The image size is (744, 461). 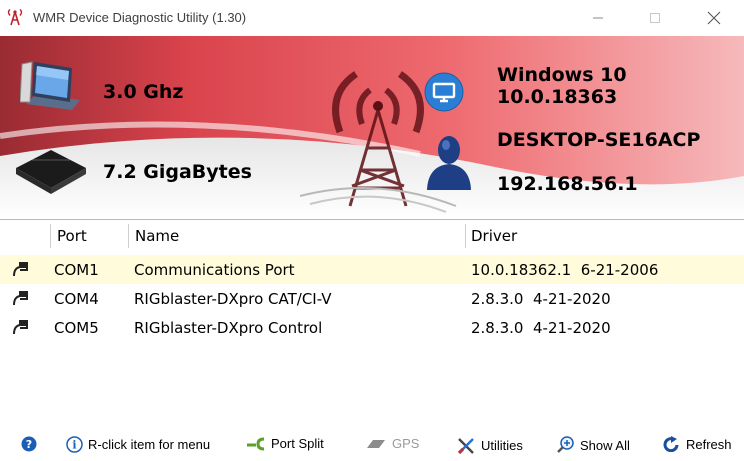 I want to click on refresh-icon, so click(x=671, y=444).